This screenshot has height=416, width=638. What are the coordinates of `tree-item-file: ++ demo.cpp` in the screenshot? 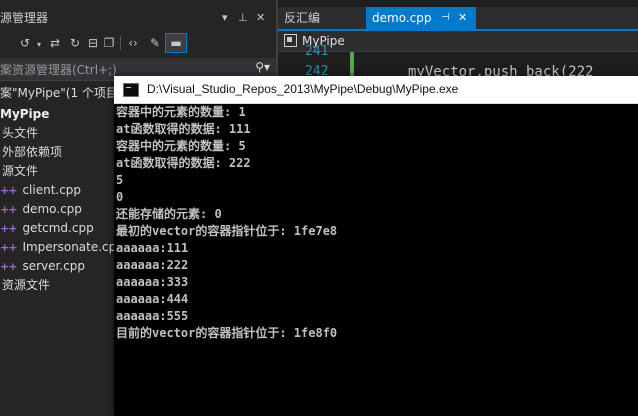 It's located at (41, 209).